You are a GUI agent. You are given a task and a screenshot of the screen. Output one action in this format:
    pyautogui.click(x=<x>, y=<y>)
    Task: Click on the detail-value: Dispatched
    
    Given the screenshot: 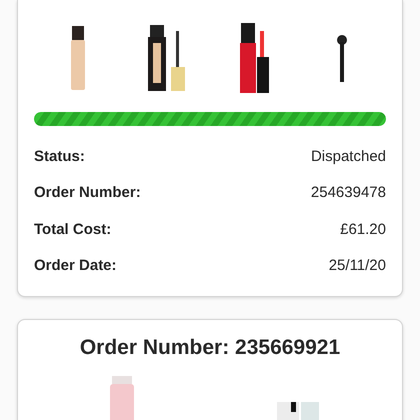 What is the action you would take?
    pyautogui.click(x=348, y=156)
    